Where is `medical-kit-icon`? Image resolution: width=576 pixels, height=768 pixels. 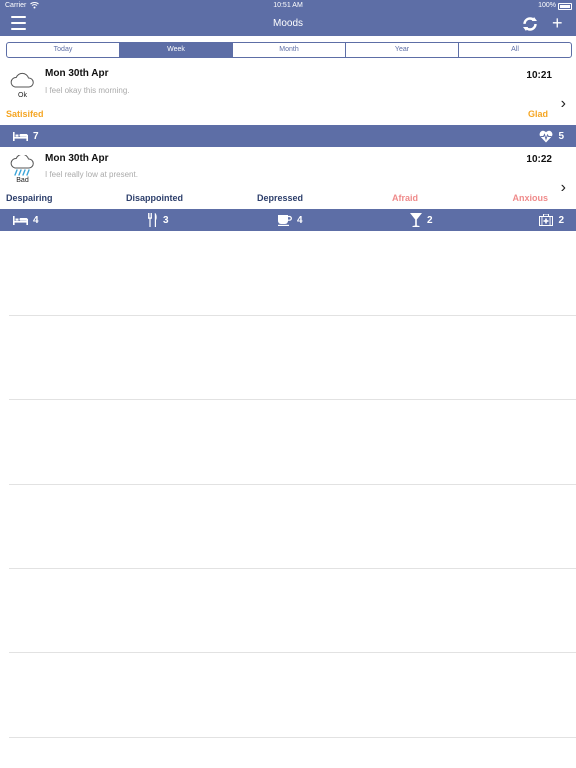
medical-kit-icon is located at coordinates (546, 220).